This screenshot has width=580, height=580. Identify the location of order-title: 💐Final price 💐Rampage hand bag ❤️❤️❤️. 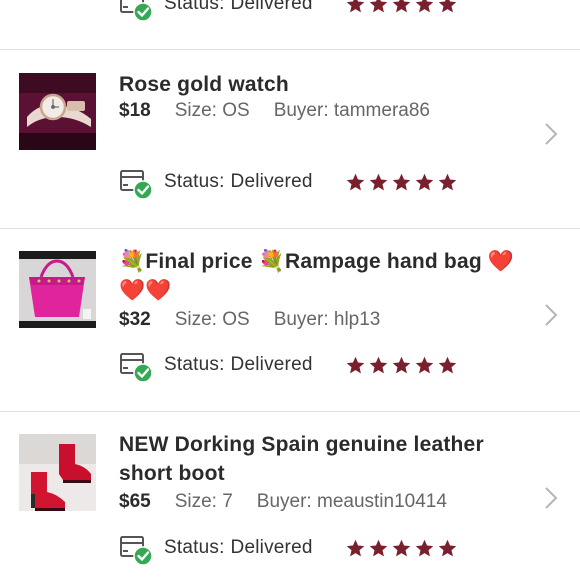
(329, 276).